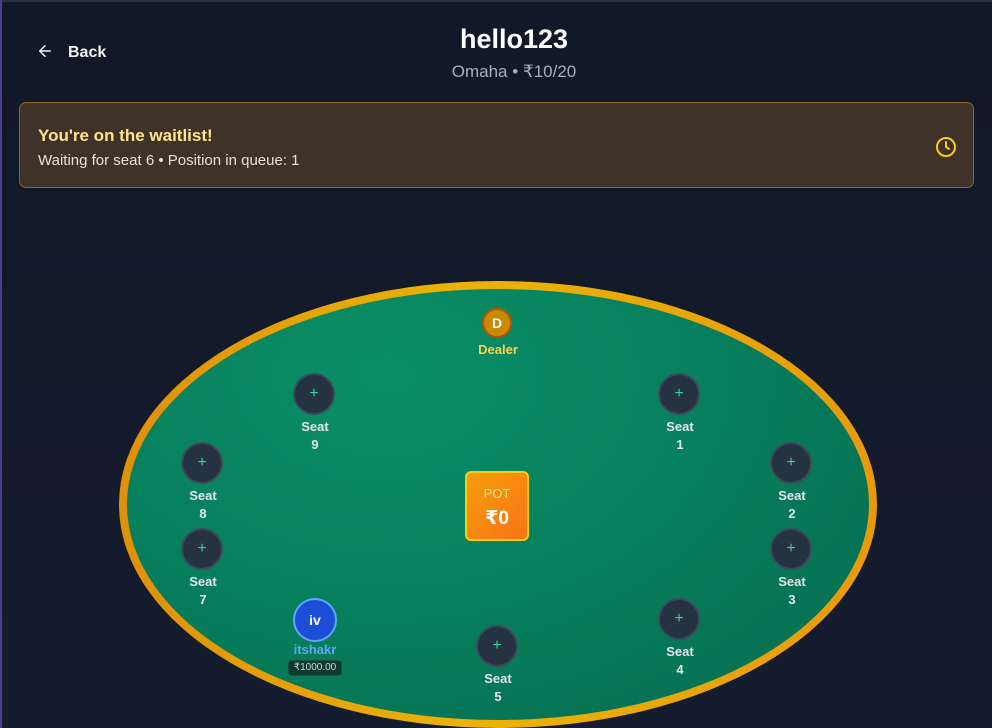  What do you see at coordinates (203, 599) in the screenshot?
I see `seat-number: 7` at bounding box center [203, 599].